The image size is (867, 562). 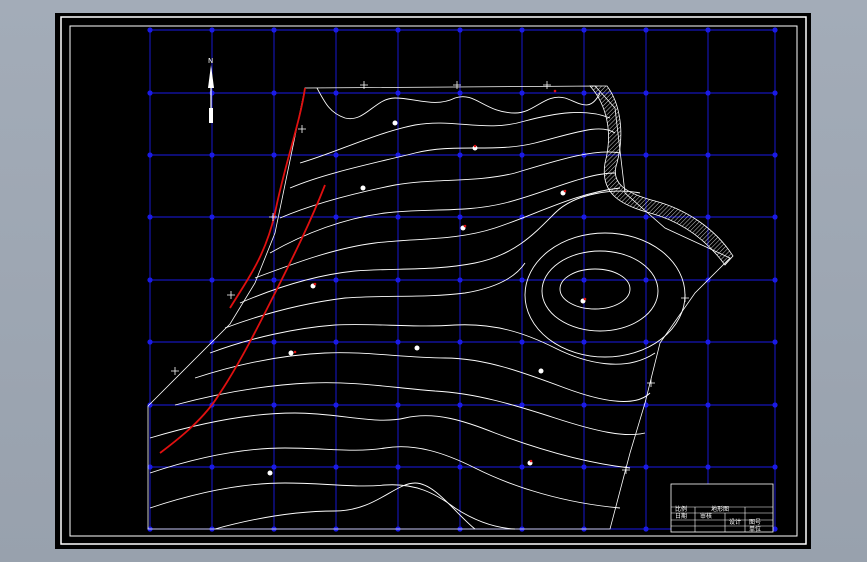 What do you see at coordinates (681, 509) in the screenshot?
I see `title-block-cell: 比例` at bounding box center [681, 509].